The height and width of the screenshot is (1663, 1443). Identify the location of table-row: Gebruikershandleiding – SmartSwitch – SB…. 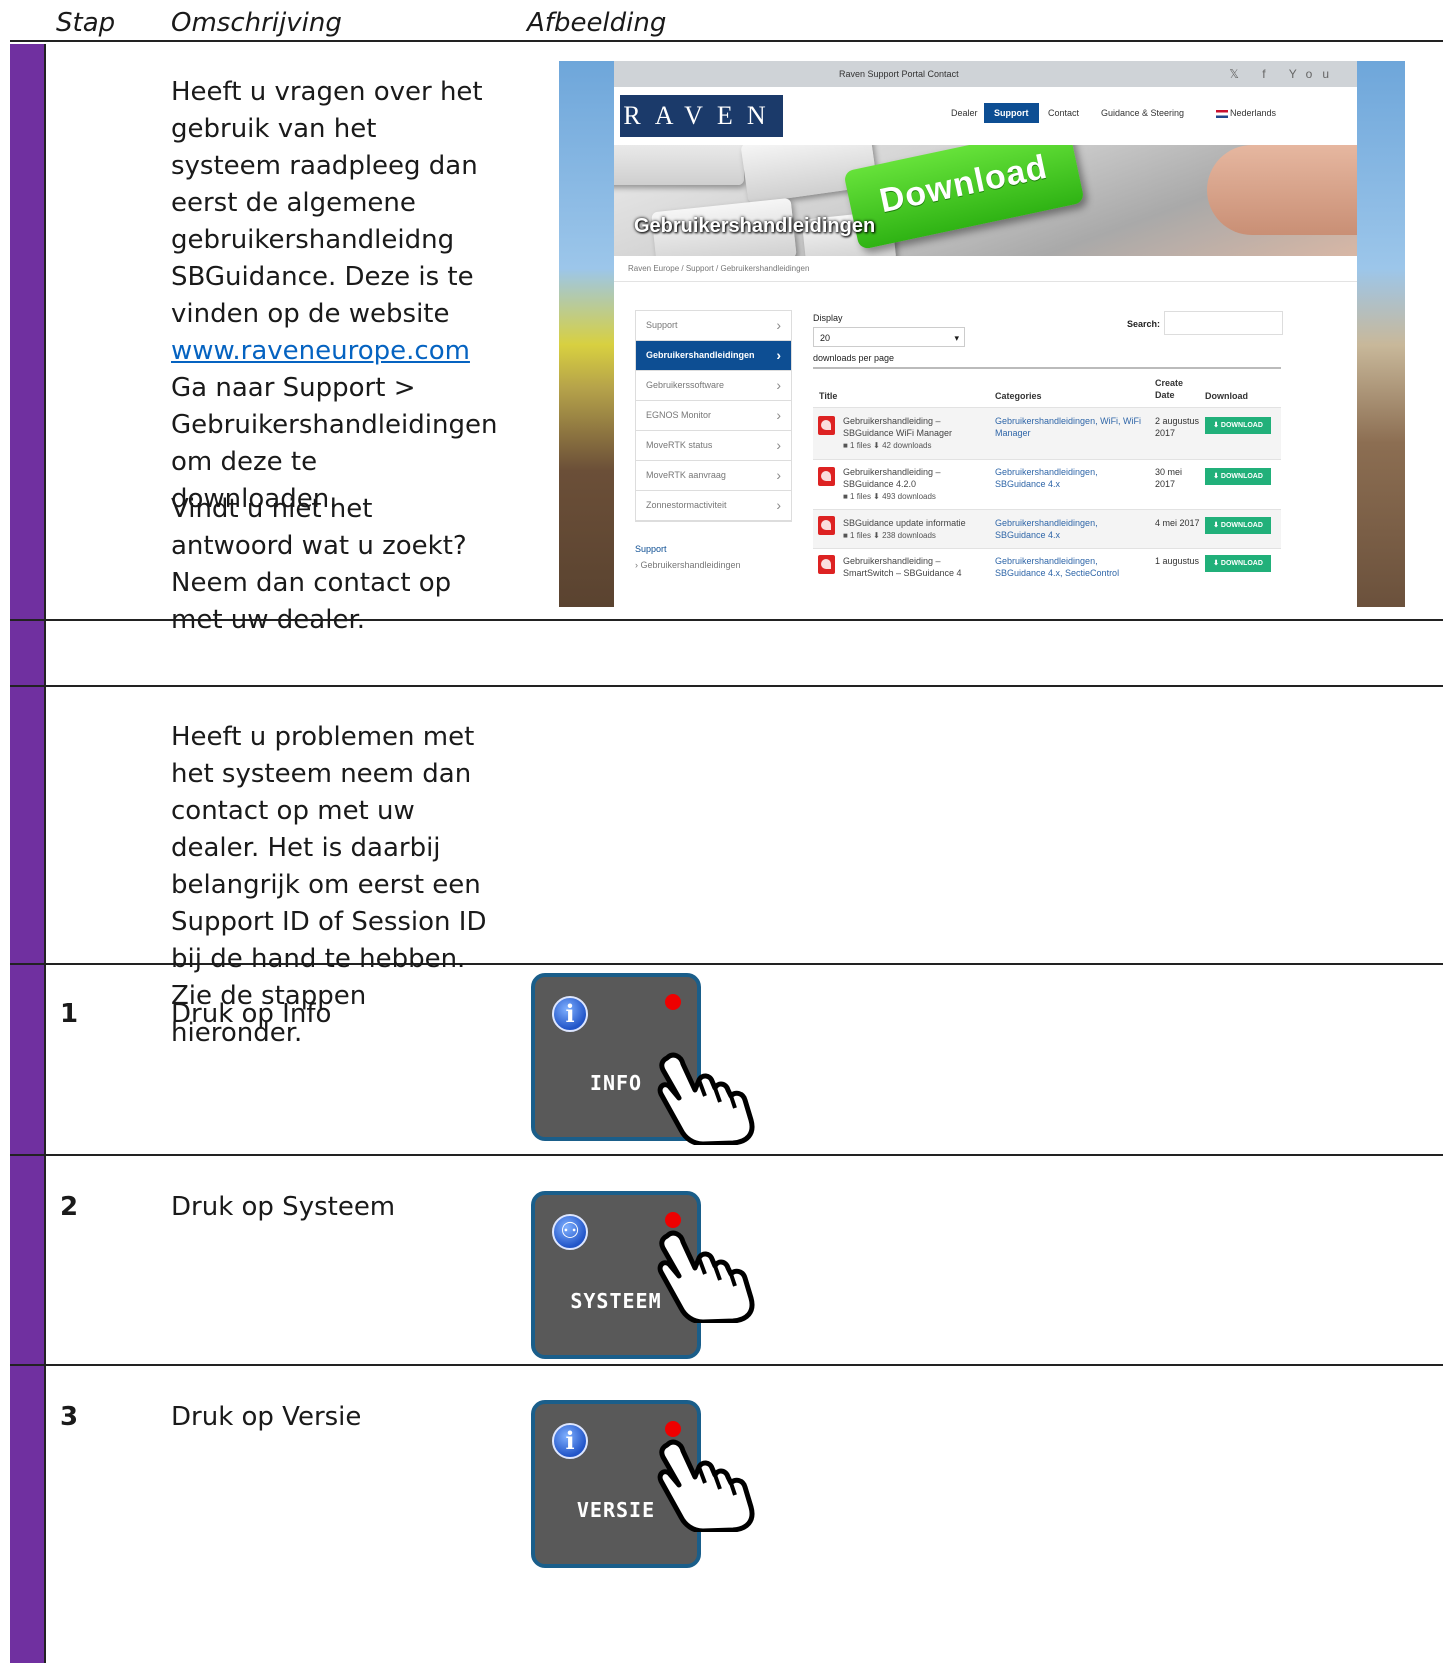
(1047, 568).